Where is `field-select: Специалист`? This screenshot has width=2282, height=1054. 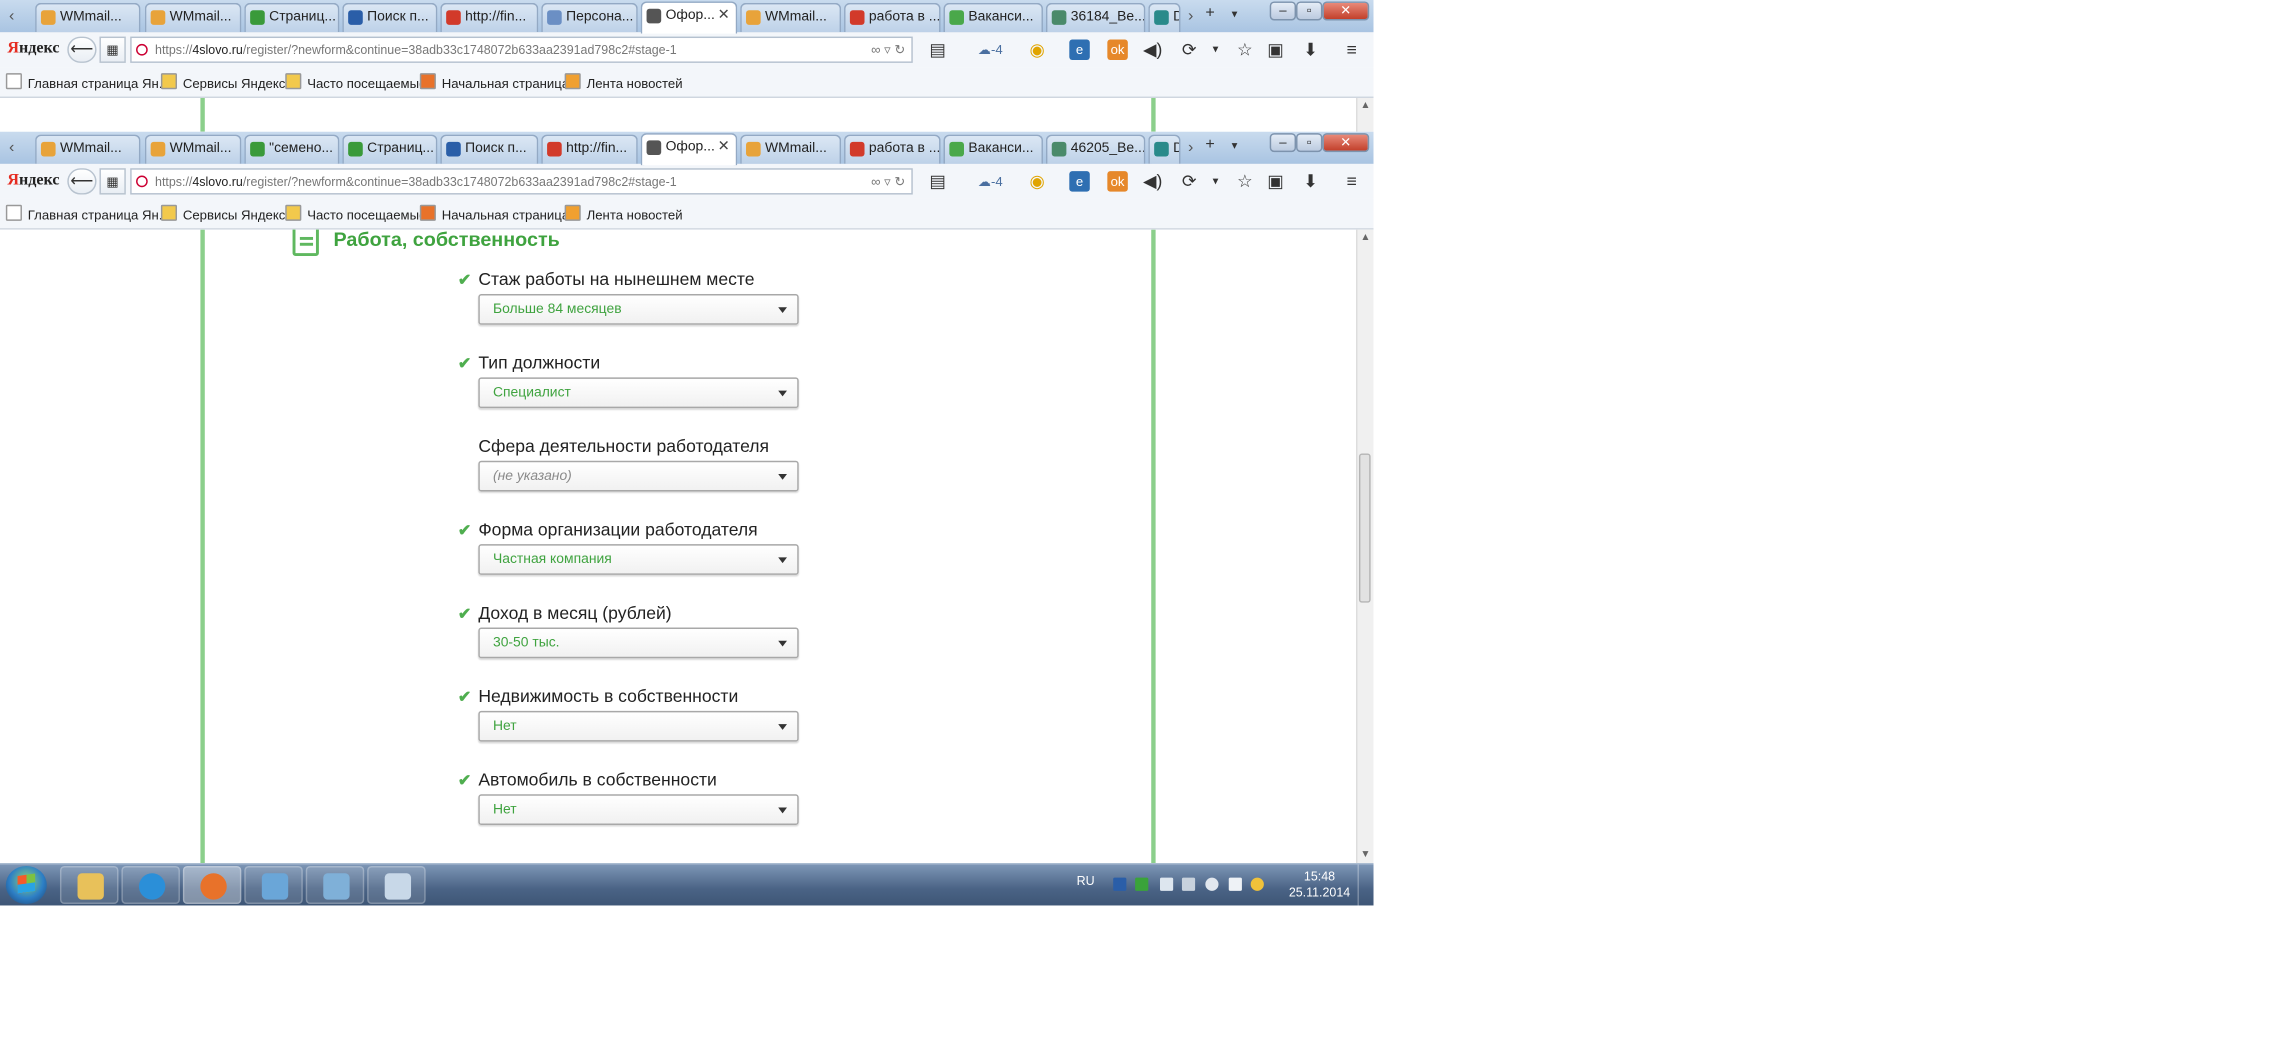 field-select: Специалист is located at coordinates (638, 393).